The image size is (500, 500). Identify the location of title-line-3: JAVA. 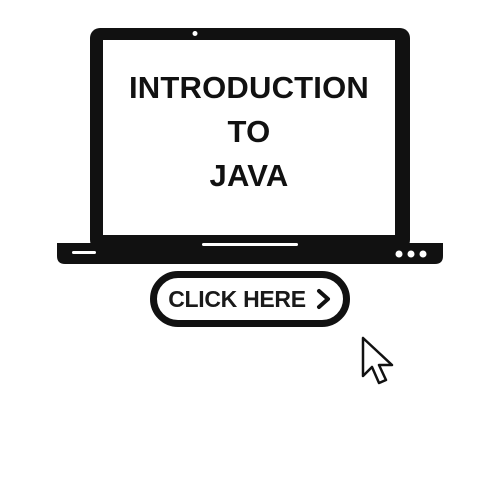
(249, 175).